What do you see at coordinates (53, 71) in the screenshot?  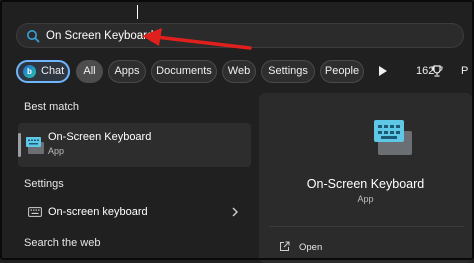 I see `filter-chat-label: Chat` at bounding box center [53, 71].